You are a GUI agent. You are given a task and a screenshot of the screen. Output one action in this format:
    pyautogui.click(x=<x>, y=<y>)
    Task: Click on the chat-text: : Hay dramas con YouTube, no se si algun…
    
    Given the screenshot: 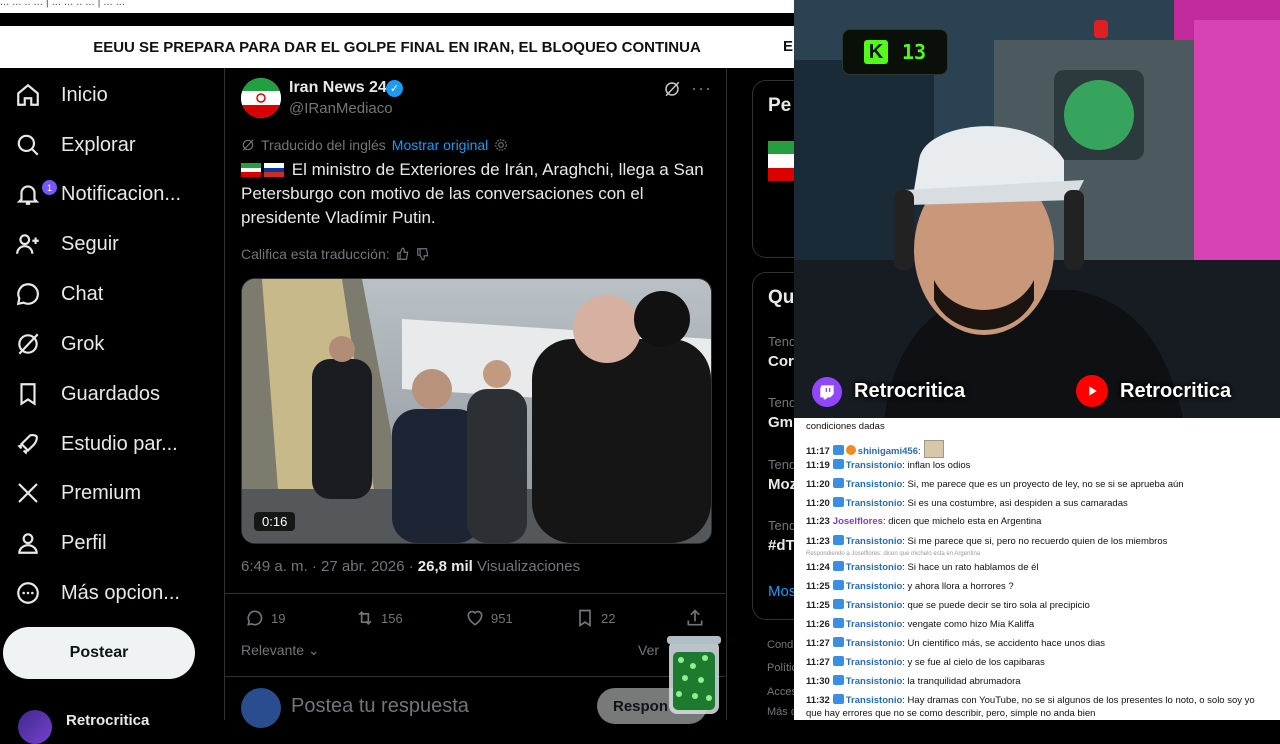 What is the action you would take?
    pyautogui.click(x=1078, y=700)
    